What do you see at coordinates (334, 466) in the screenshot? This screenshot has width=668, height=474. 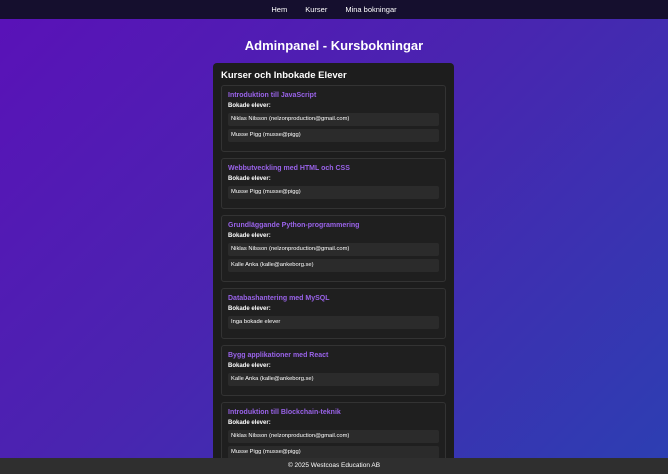 I see `footer: © 2025 Westcoas Education AB` at bounding box center [334, 466].